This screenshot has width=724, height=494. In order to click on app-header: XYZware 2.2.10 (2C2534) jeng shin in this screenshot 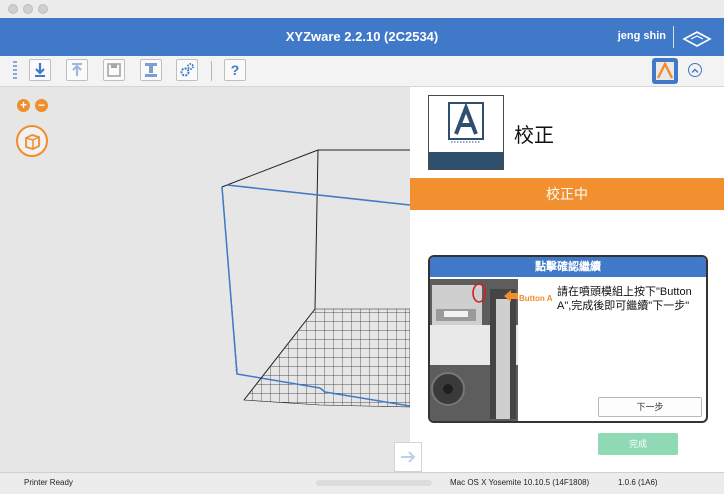, I will do `click(362, 37)`.